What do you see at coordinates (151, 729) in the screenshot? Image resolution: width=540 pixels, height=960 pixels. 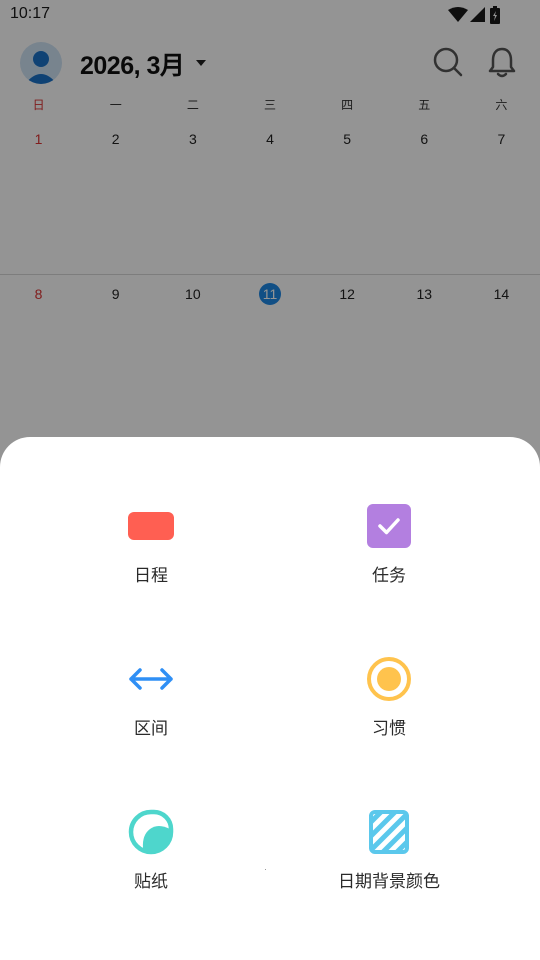 I see `option-label: 区间` at bounding box center [151, 729].